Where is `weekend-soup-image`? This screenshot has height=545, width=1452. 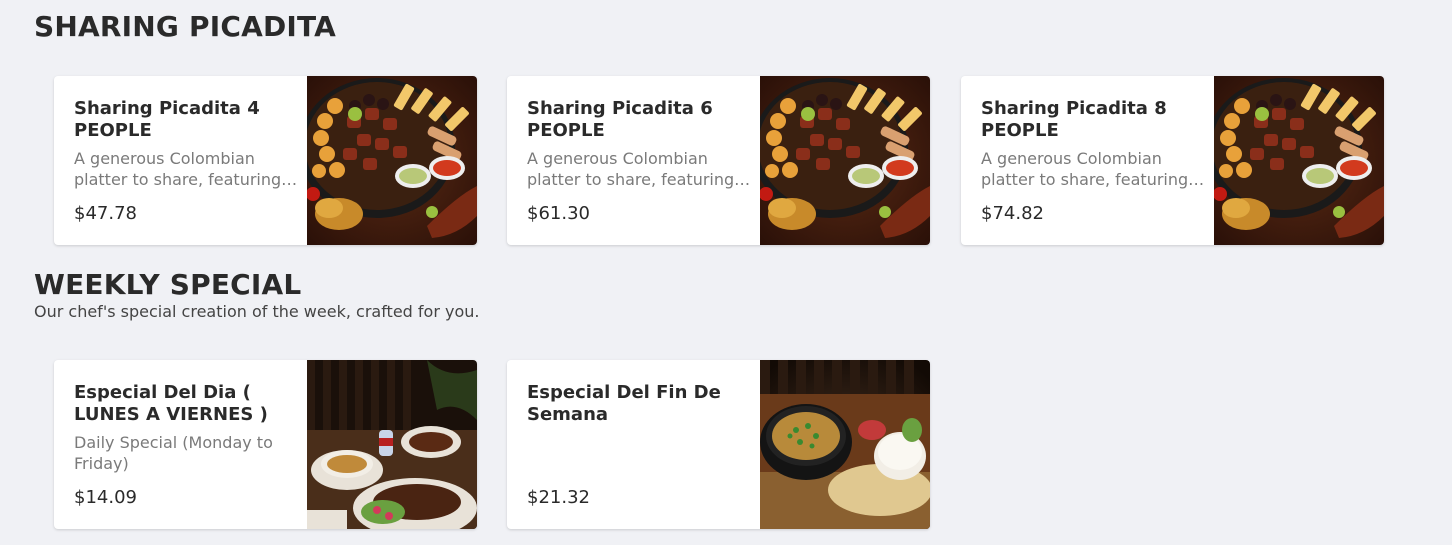
weekend-soup-image is located at coordinates (845, 444).